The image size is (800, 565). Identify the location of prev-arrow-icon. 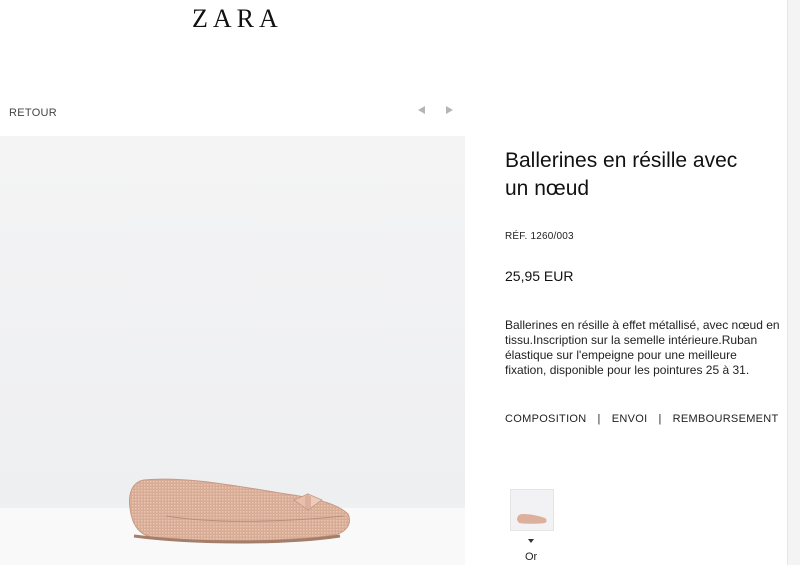
(421, 110).